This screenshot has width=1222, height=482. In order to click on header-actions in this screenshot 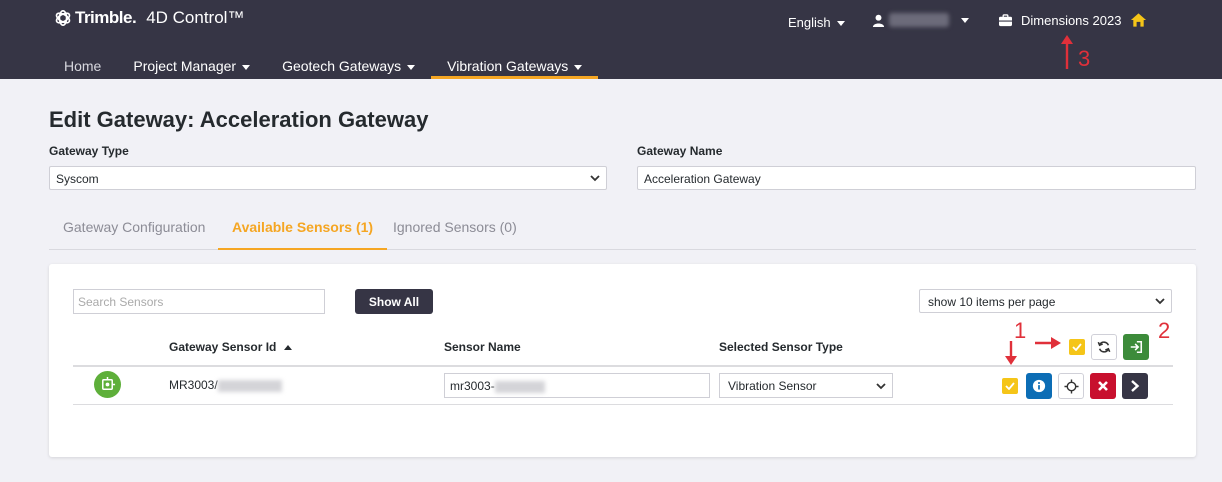, I will do `click(1109, 347)`.